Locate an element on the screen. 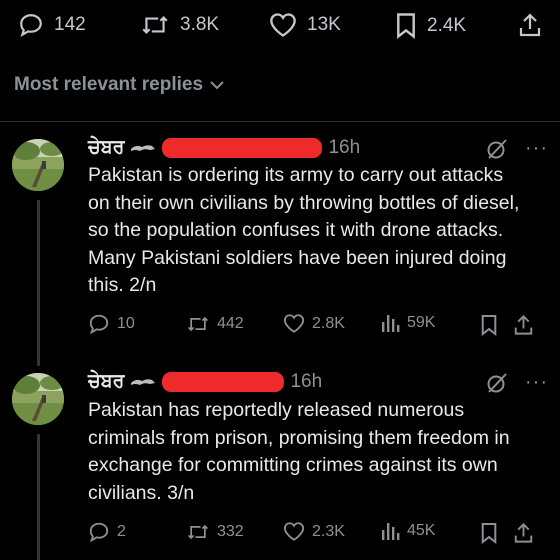 The width and height of the screenshot is (560, 560). views-count: 59K is located at coordinates (421, 322).